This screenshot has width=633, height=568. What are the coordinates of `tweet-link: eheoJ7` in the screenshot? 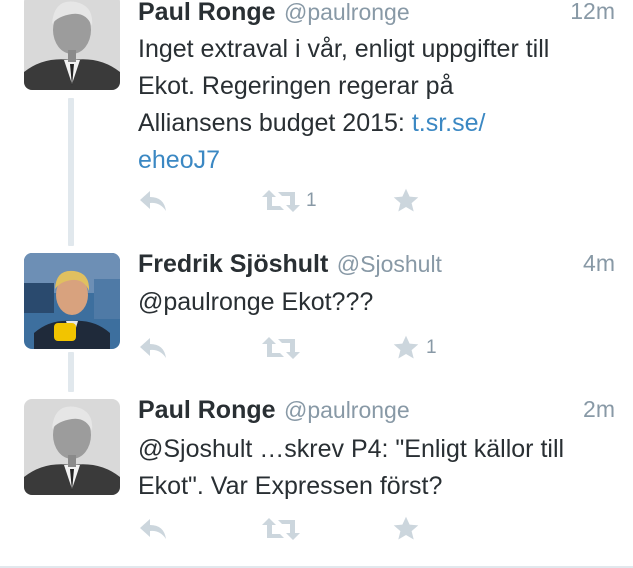 It's located at (179, 160).